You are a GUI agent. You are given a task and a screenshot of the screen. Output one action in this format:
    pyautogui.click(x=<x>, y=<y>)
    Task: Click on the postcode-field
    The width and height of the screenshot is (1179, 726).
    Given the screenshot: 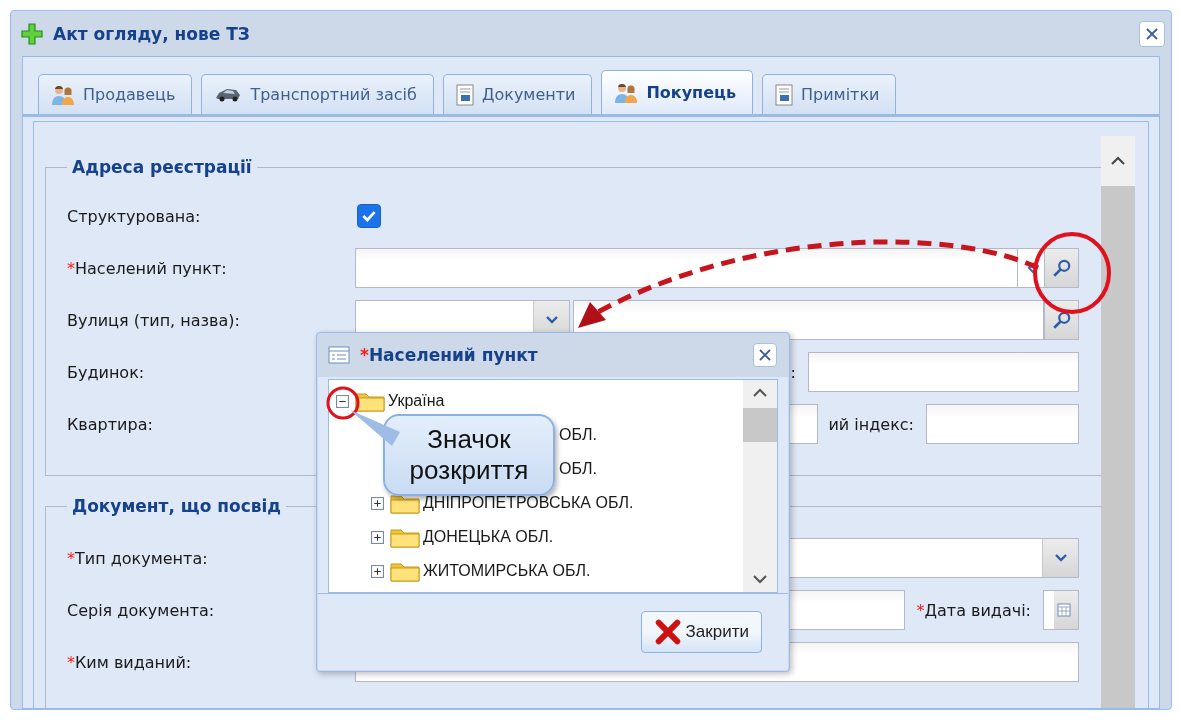 What is the action you would take?
    pyautogui.click(x=1002, y=424)
    